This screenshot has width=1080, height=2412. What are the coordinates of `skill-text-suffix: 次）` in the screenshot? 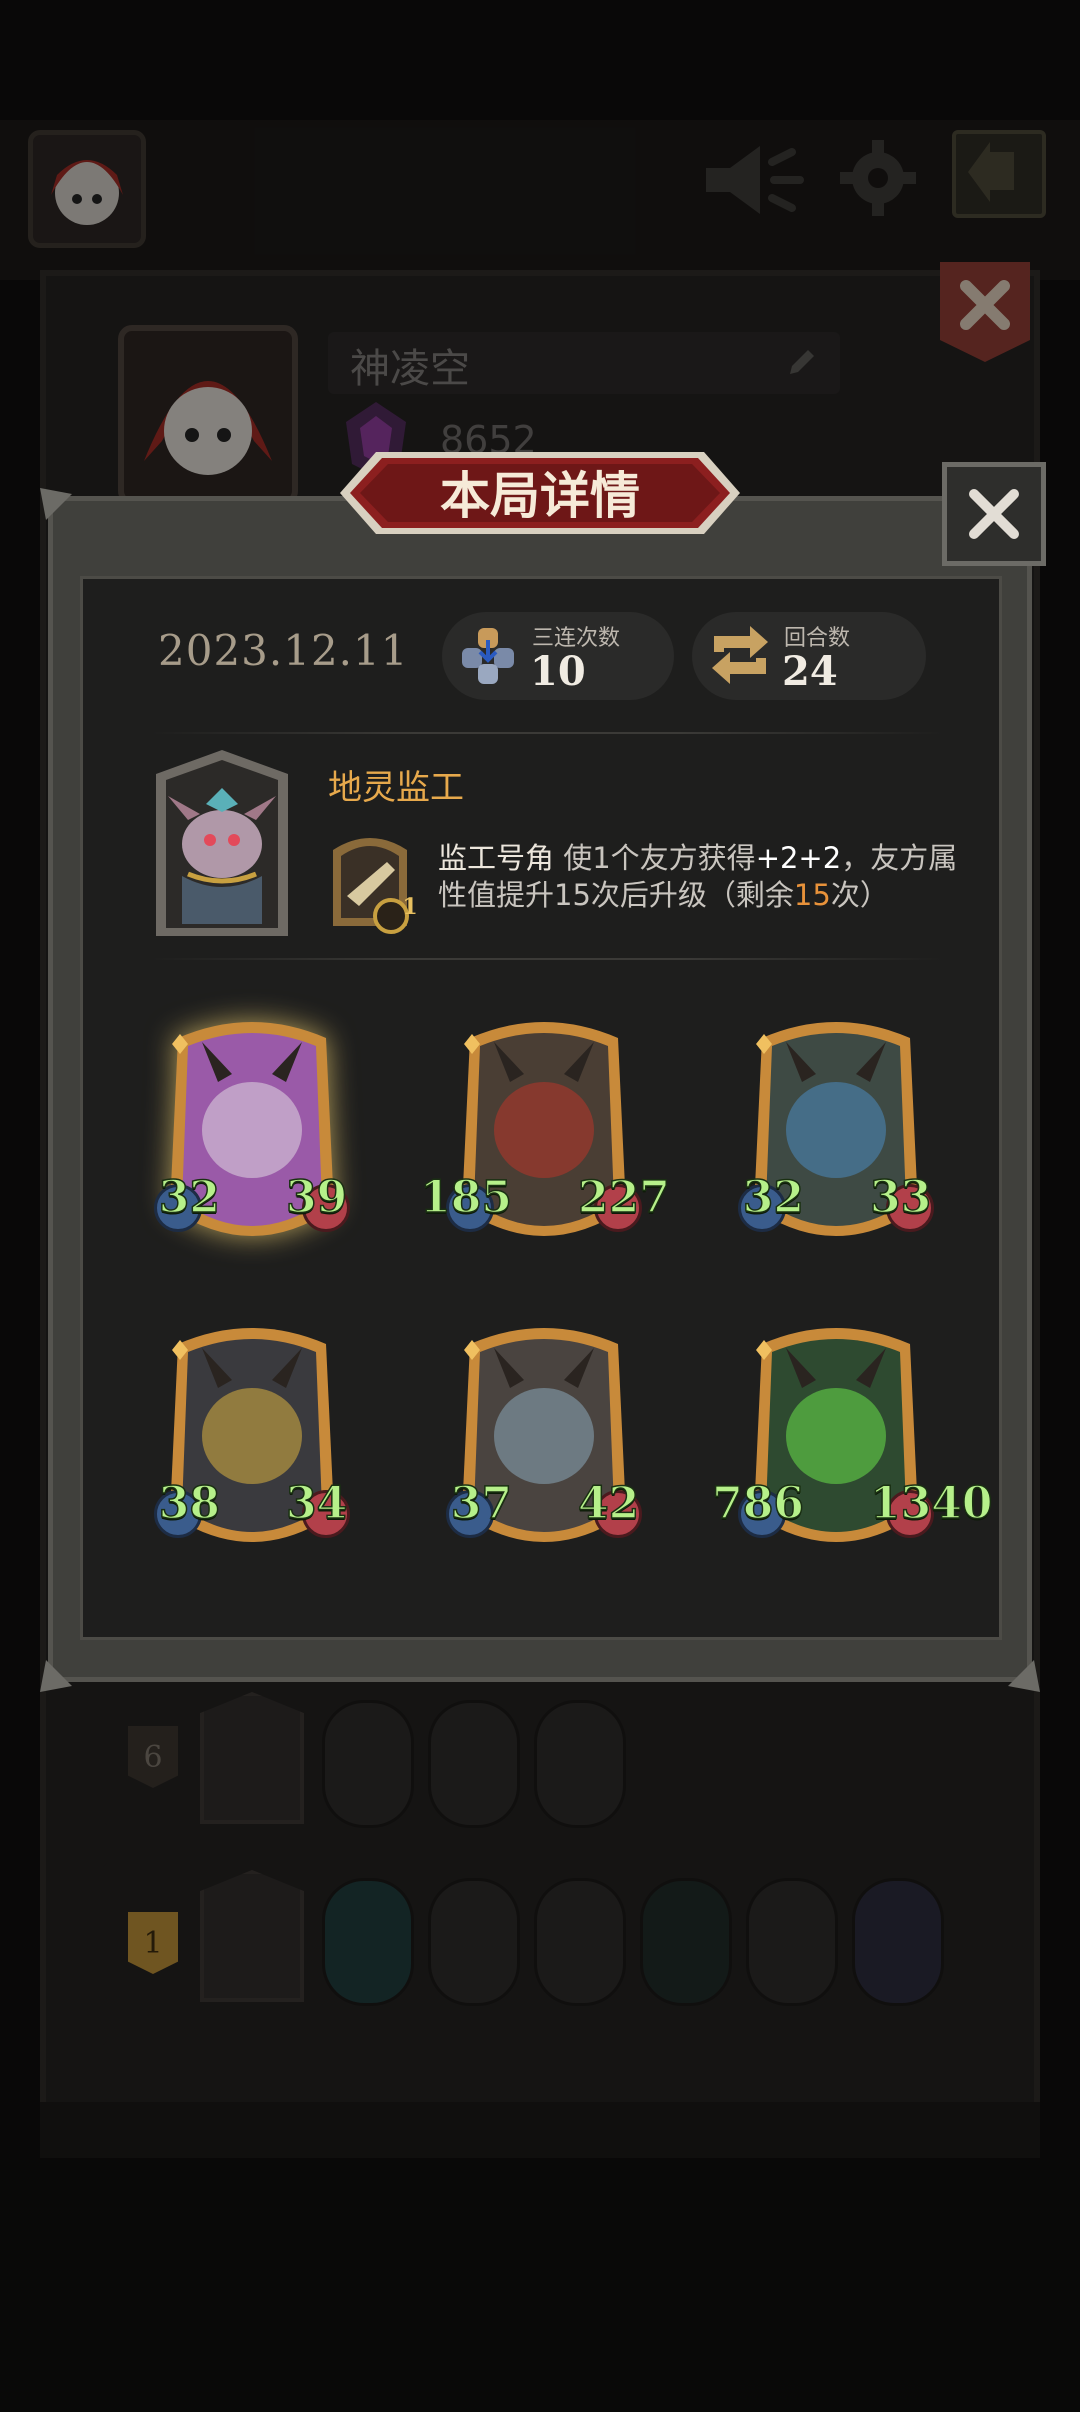 It's located at (859, 895).